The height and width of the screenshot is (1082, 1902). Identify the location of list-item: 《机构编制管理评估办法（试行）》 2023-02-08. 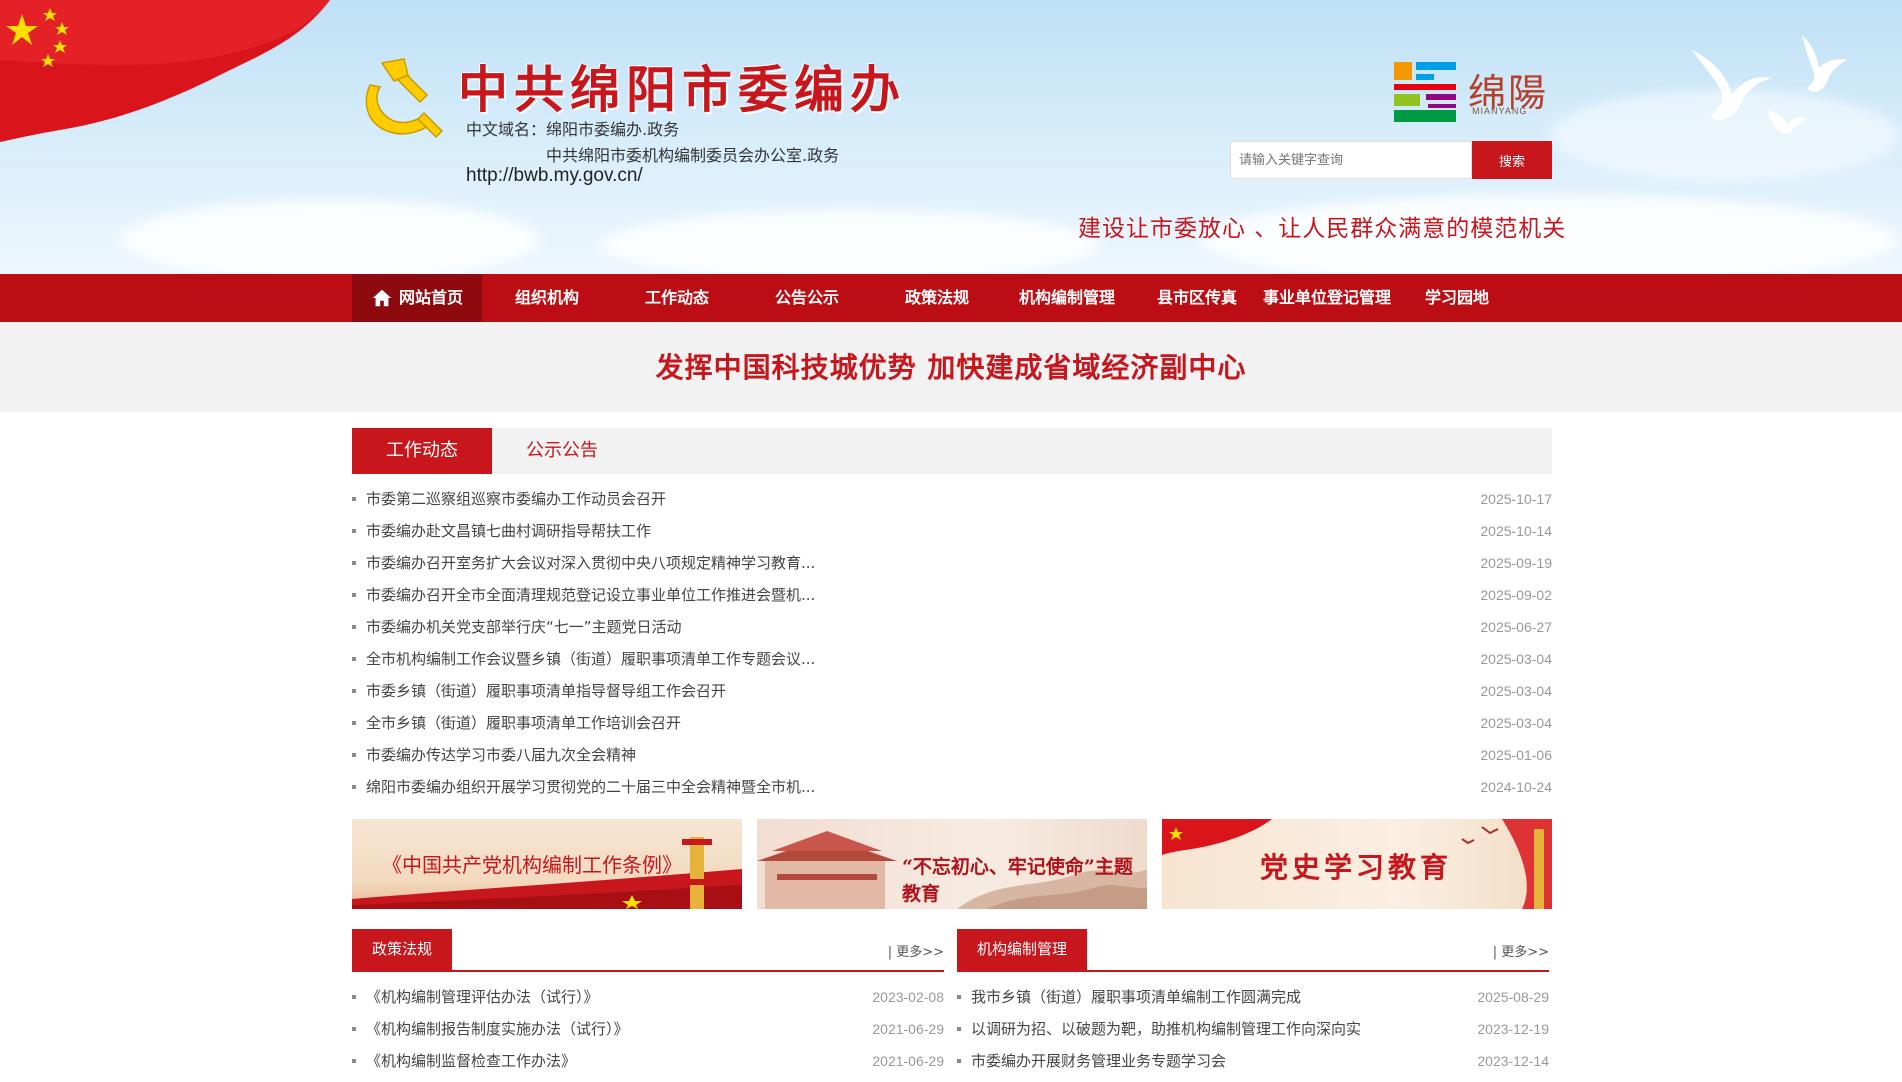
(648, 1002).